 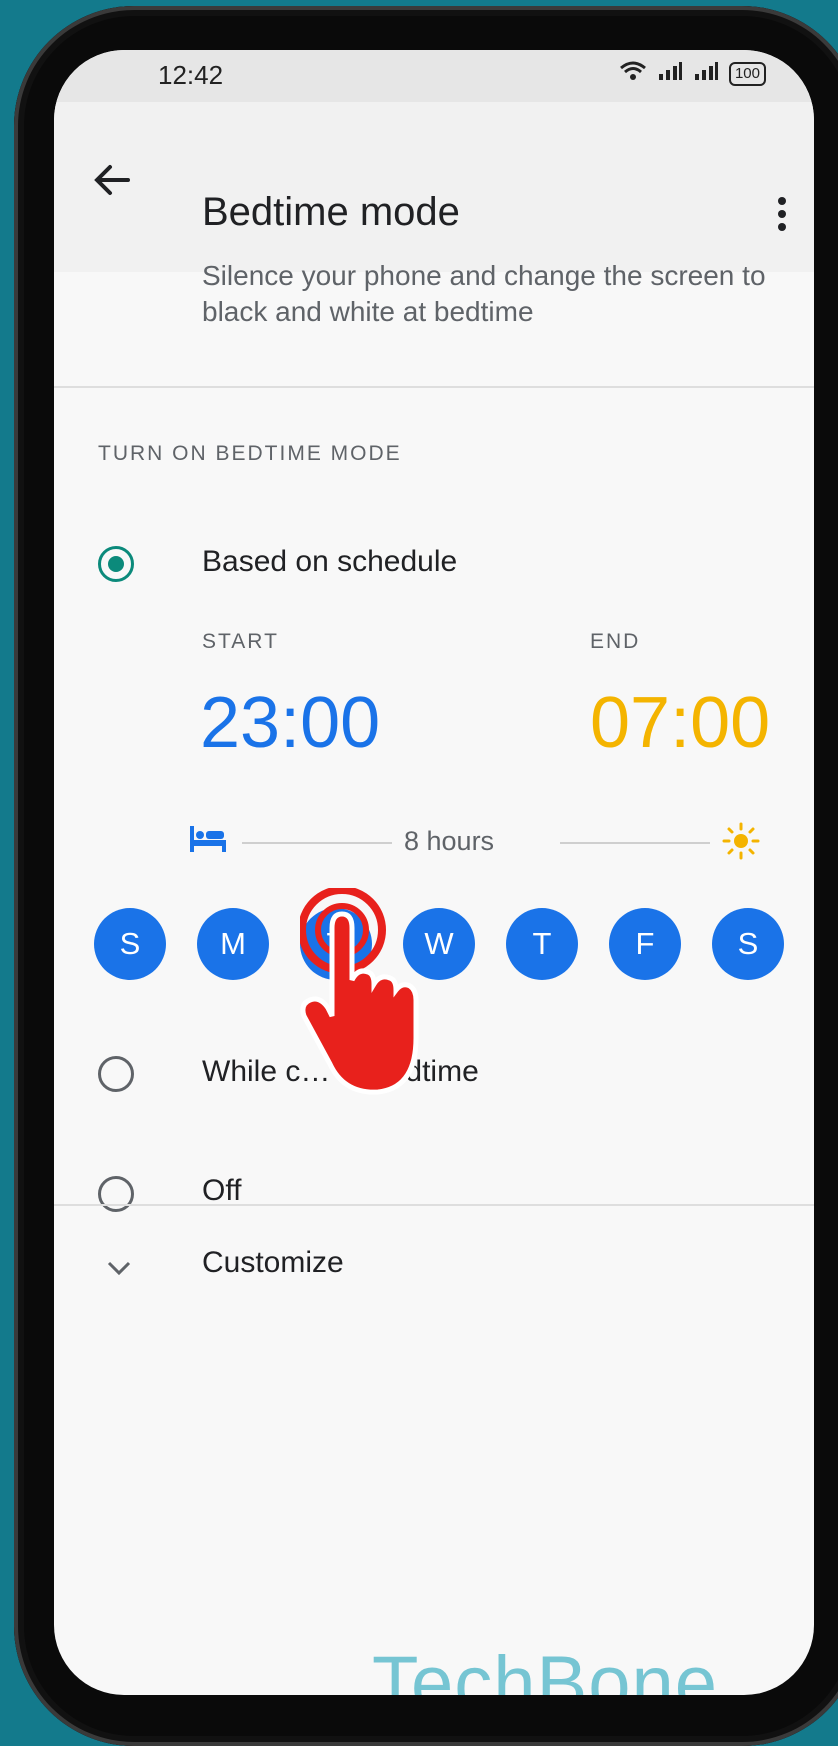 What do you see at coordinates (233, 944) in the screenshot?
I see `day-monday: M` at bounding box center [233, 944].